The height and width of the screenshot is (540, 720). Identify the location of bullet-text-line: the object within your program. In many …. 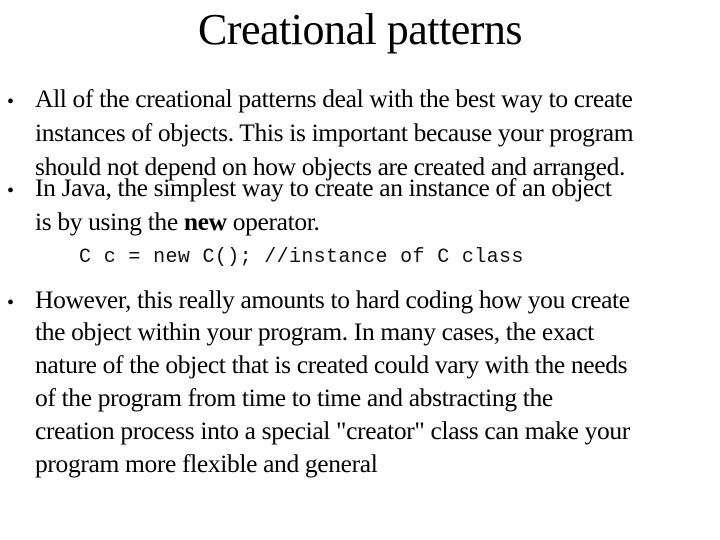
(314, 331).